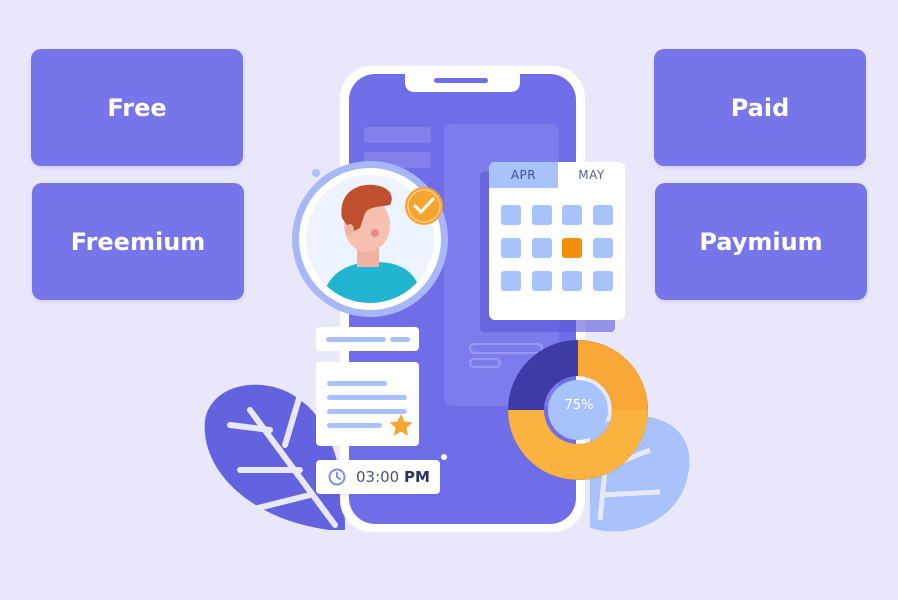  What do you see at coordinates (444, 457) in the screenshot?
I see `decor-dot` at bounding box center [444, 457].